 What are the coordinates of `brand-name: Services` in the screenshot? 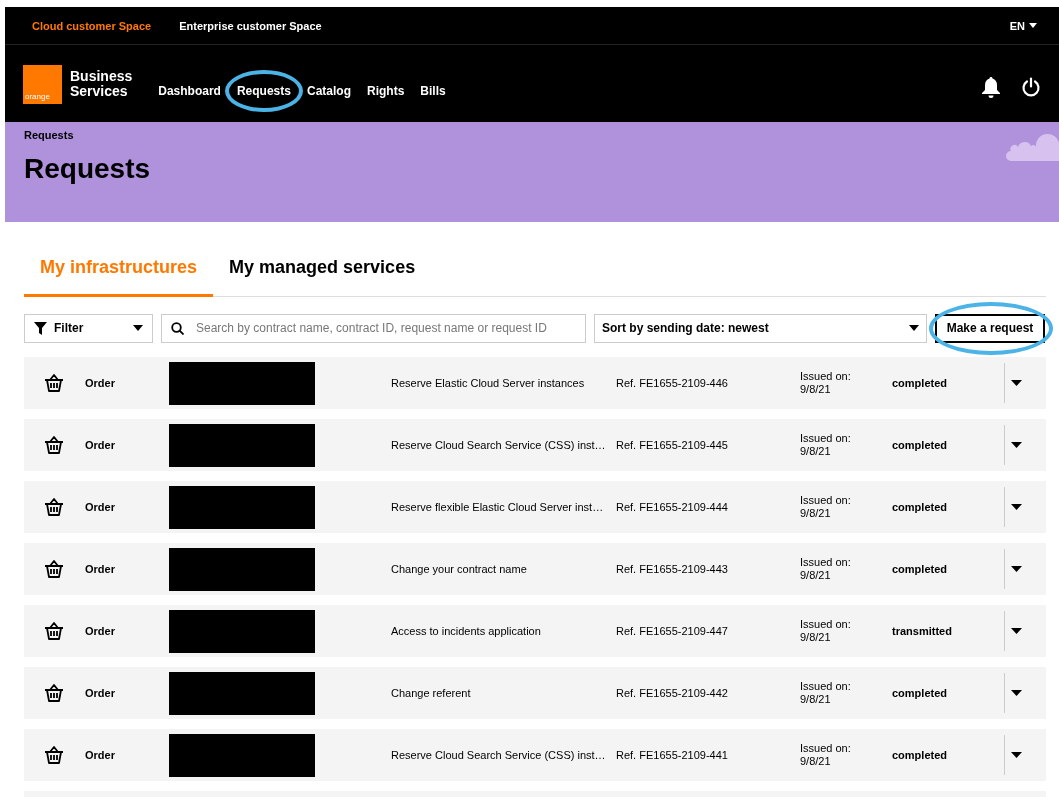 It's located at (99, 91).